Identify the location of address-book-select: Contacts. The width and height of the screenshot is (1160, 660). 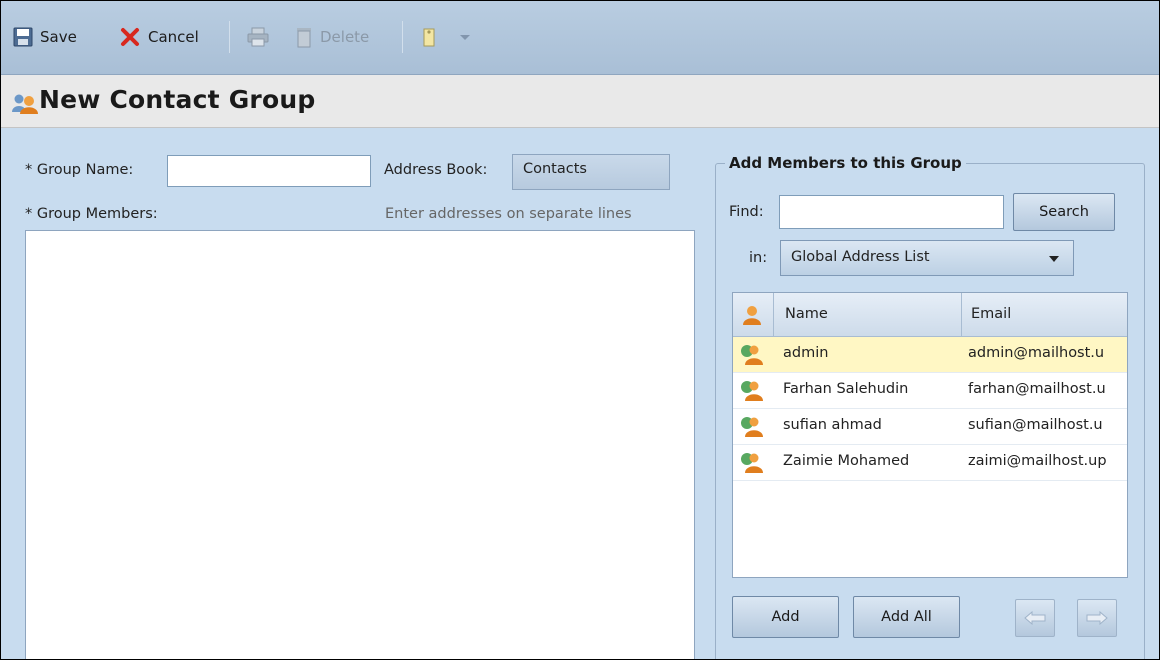
(591, 172).